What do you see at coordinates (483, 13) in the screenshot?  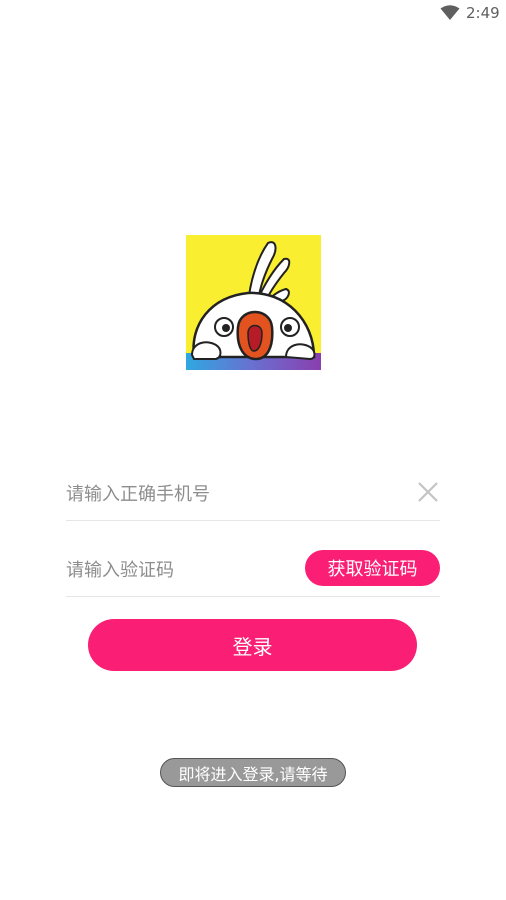 I see `status-time: 2:49` at bounding box center [483, 13].